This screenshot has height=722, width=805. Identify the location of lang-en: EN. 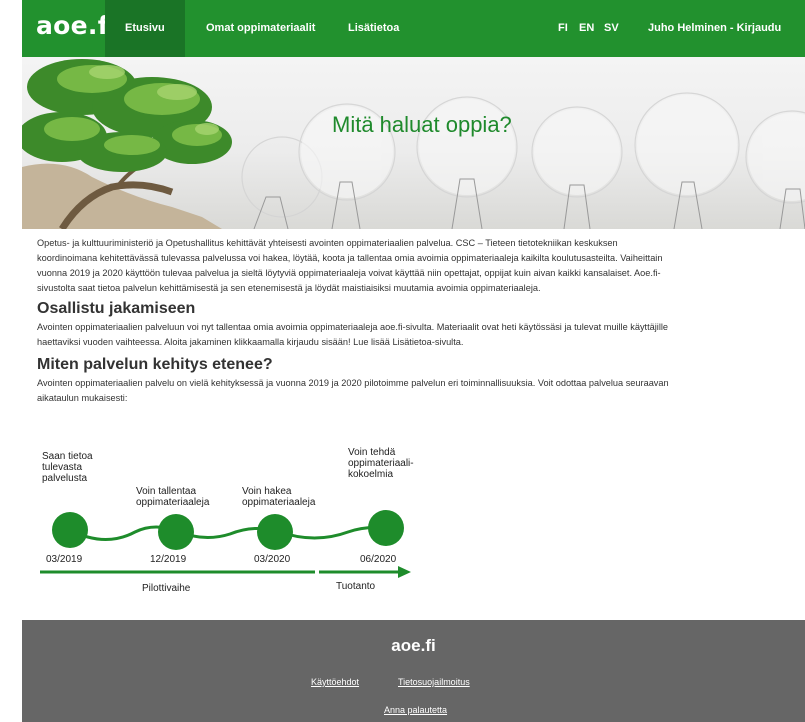
(586, 28).